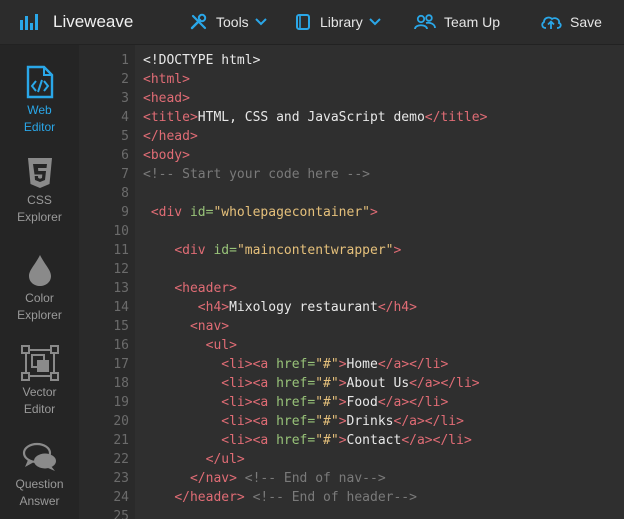 The image size is (624, 519). I want to click on tools-icon, so click(198, 21).